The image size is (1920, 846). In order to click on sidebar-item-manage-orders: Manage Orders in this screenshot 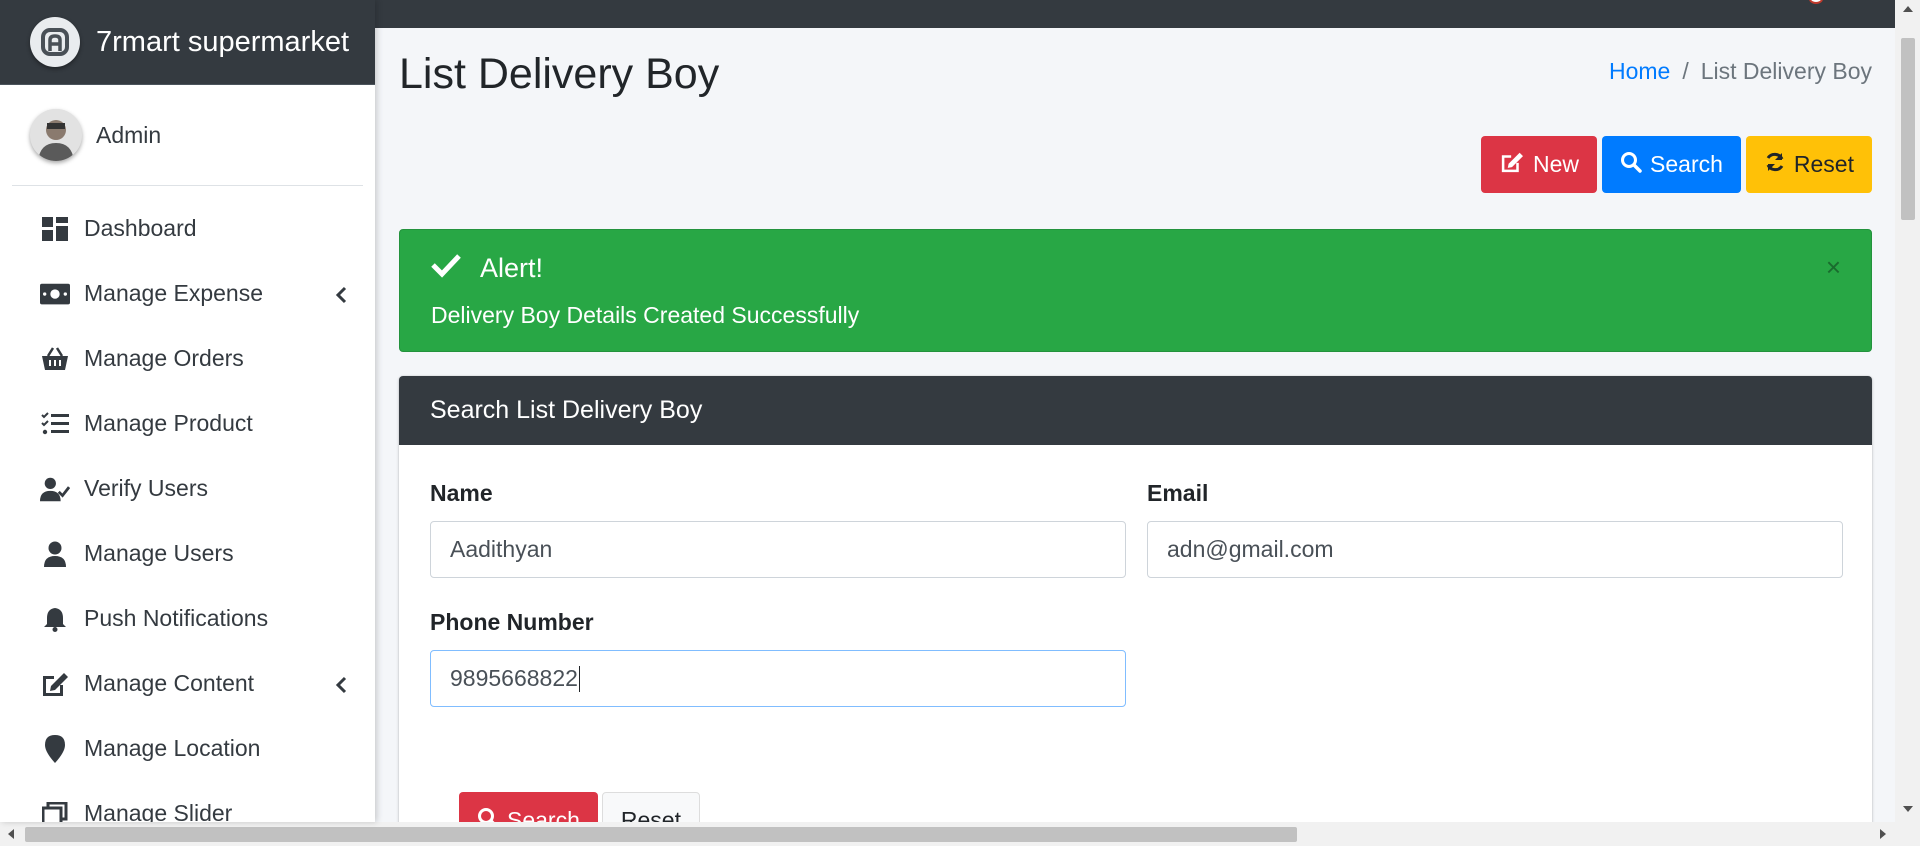, I will do `click(187, 358)`.